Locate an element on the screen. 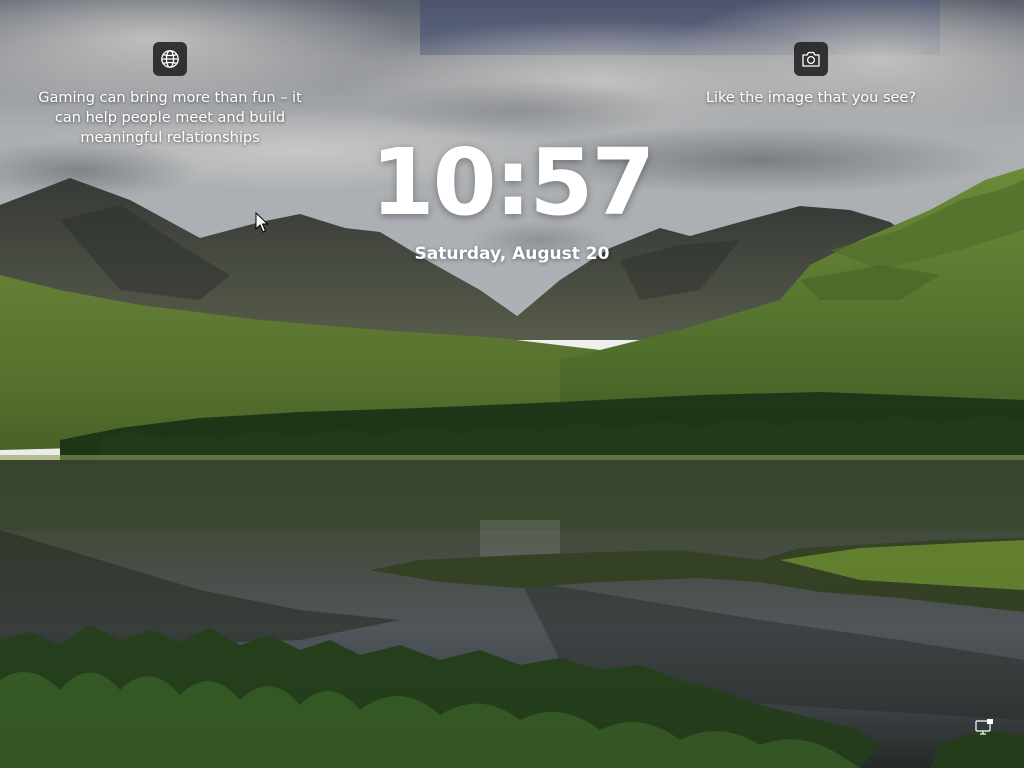 The image size is (1024, 768). lockscreen-clock: 10:57 is located at coordinates (513, 182).